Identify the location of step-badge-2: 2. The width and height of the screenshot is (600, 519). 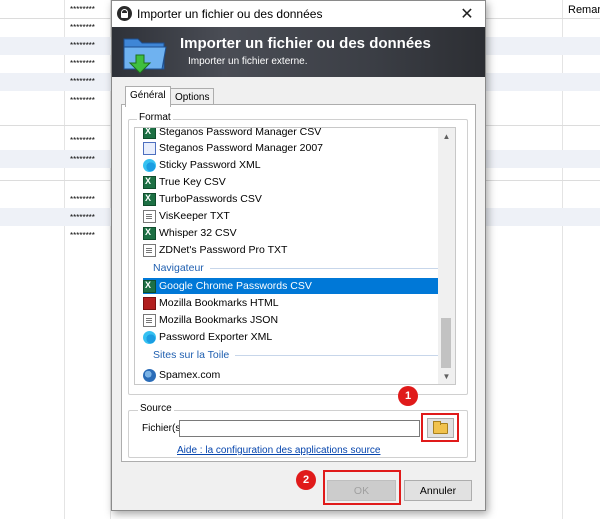
(306, 480).